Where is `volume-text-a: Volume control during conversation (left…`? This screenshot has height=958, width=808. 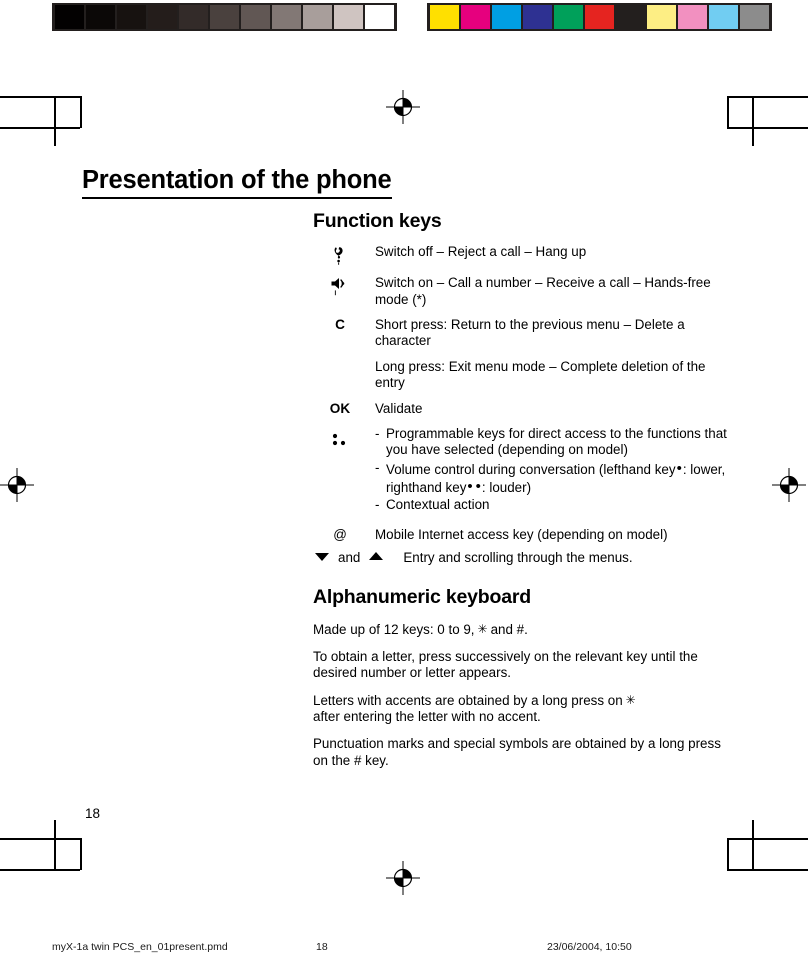 volume-text-a: Volume control during conversation (left… is located at coordinates (531, 469).